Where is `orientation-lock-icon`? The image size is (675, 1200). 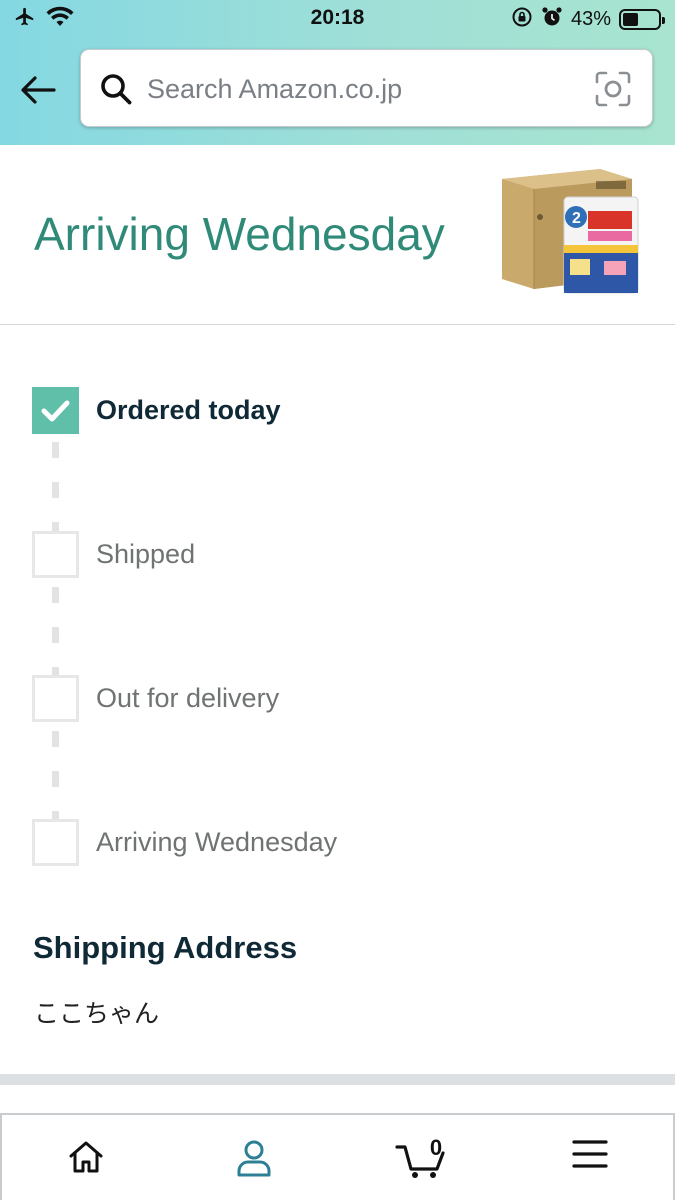
orientation-lock-icon is located at coordinates (522, 19).